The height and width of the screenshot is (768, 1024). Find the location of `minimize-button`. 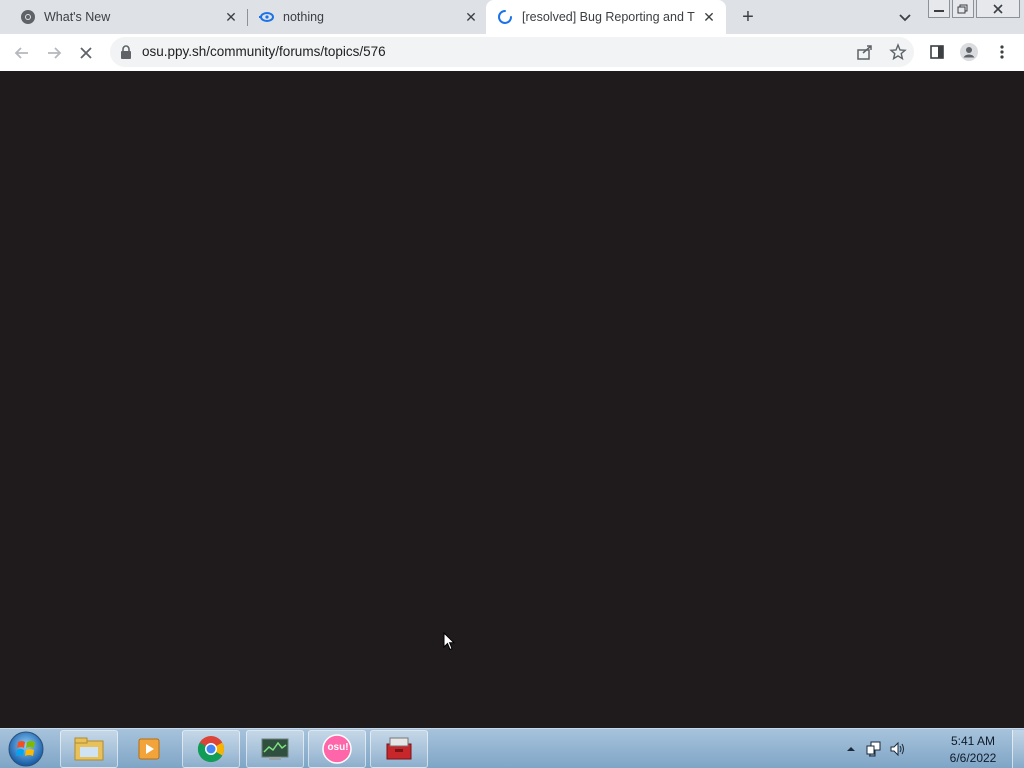

minimize-button is located at coordinates (939, 9).